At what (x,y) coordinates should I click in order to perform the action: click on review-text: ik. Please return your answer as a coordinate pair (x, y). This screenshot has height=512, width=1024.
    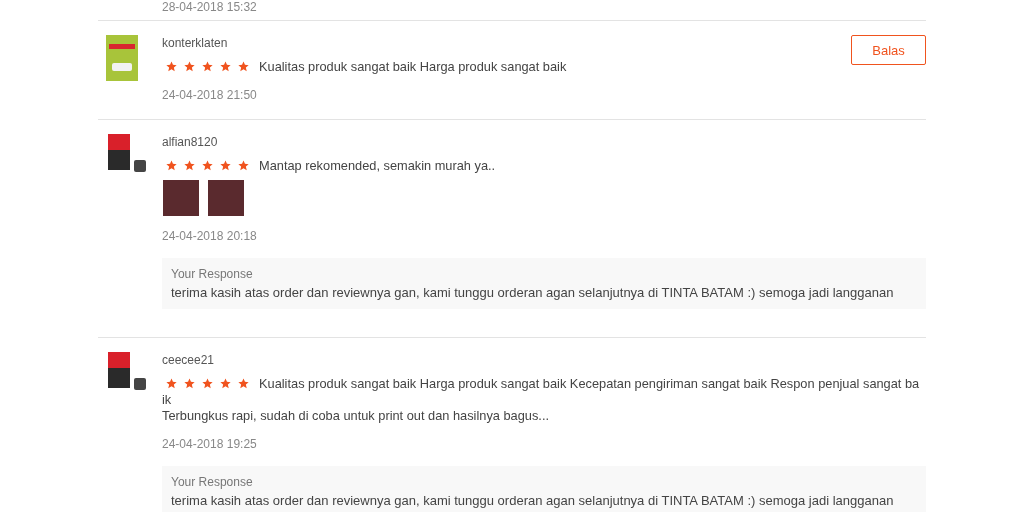
    Looking at the image, I should click on (167, 399).